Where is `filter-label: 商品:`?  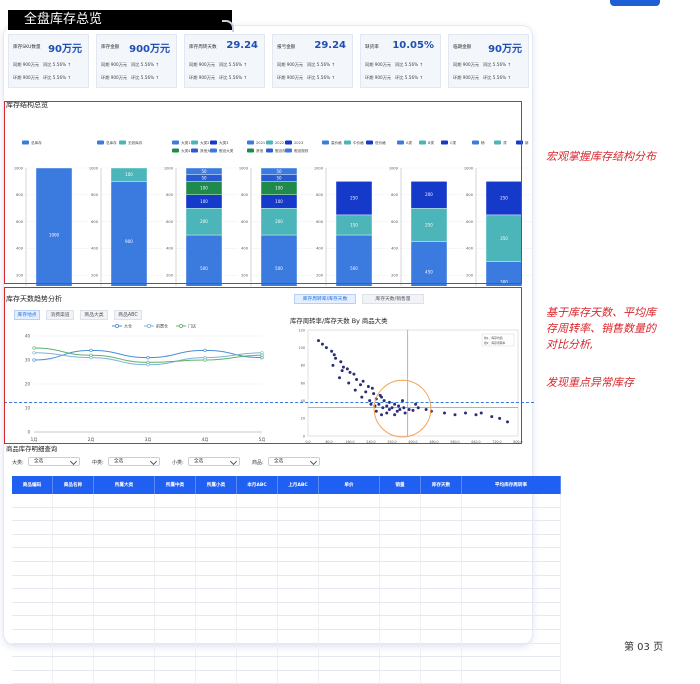
filter-label: 商品: is located at coordinates (258, 463).